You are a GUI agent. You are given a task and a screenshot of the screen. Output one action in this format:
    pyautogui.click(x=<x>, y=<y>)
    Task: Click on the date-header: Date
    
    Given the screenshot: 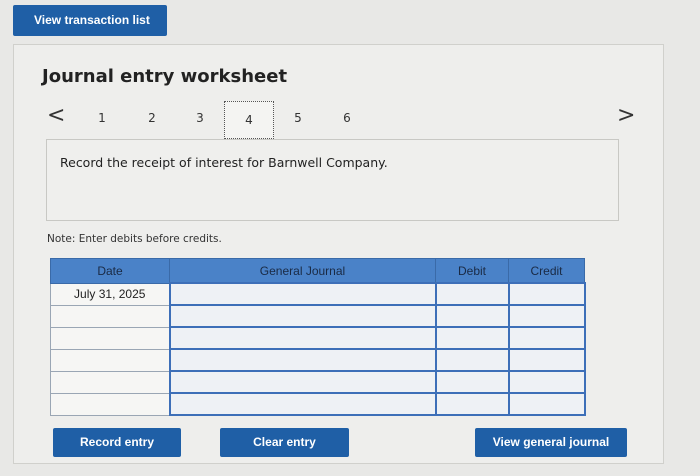 What is the action you would take?
    pyautogui.click(x=110, y=271)
    